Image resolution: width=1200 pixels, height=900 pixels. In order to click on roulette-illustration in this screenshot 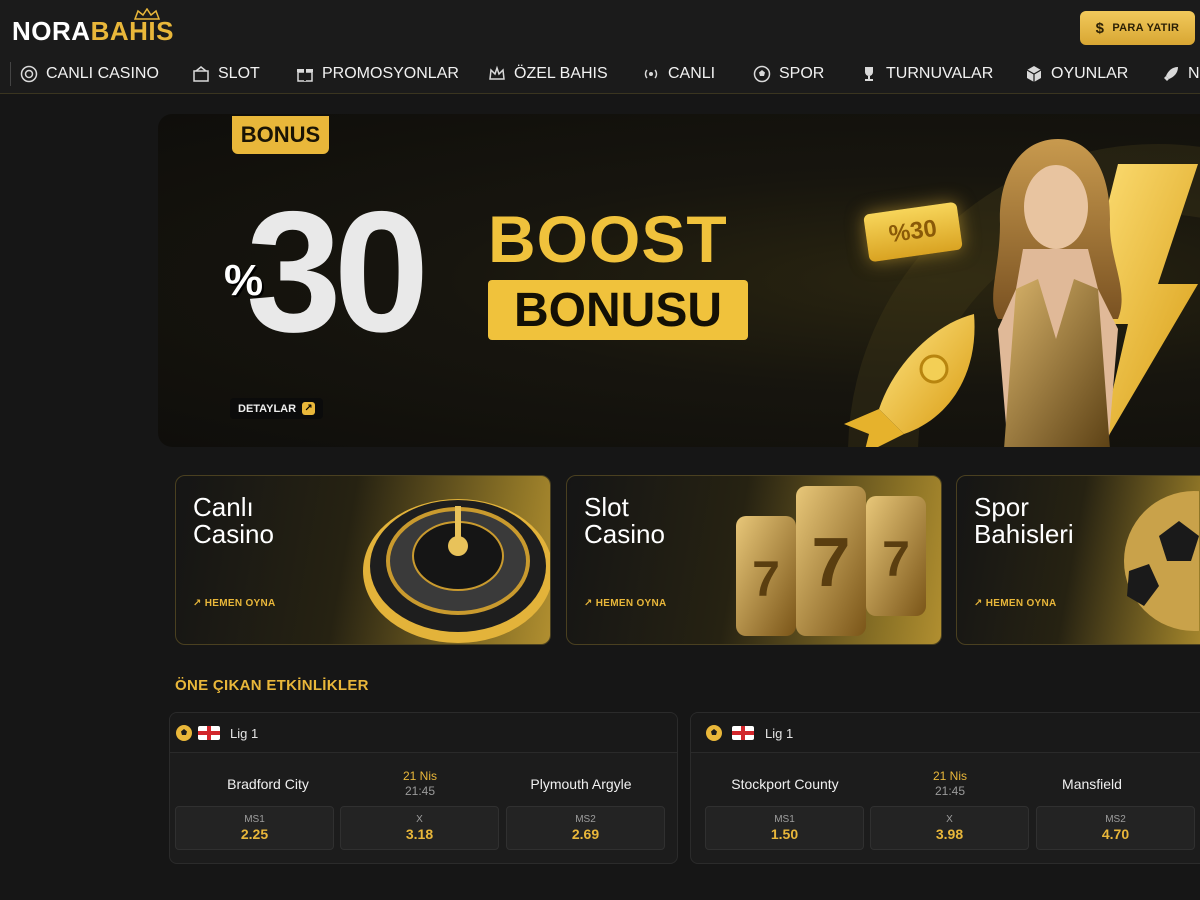, I will do `click(456, 571)`.